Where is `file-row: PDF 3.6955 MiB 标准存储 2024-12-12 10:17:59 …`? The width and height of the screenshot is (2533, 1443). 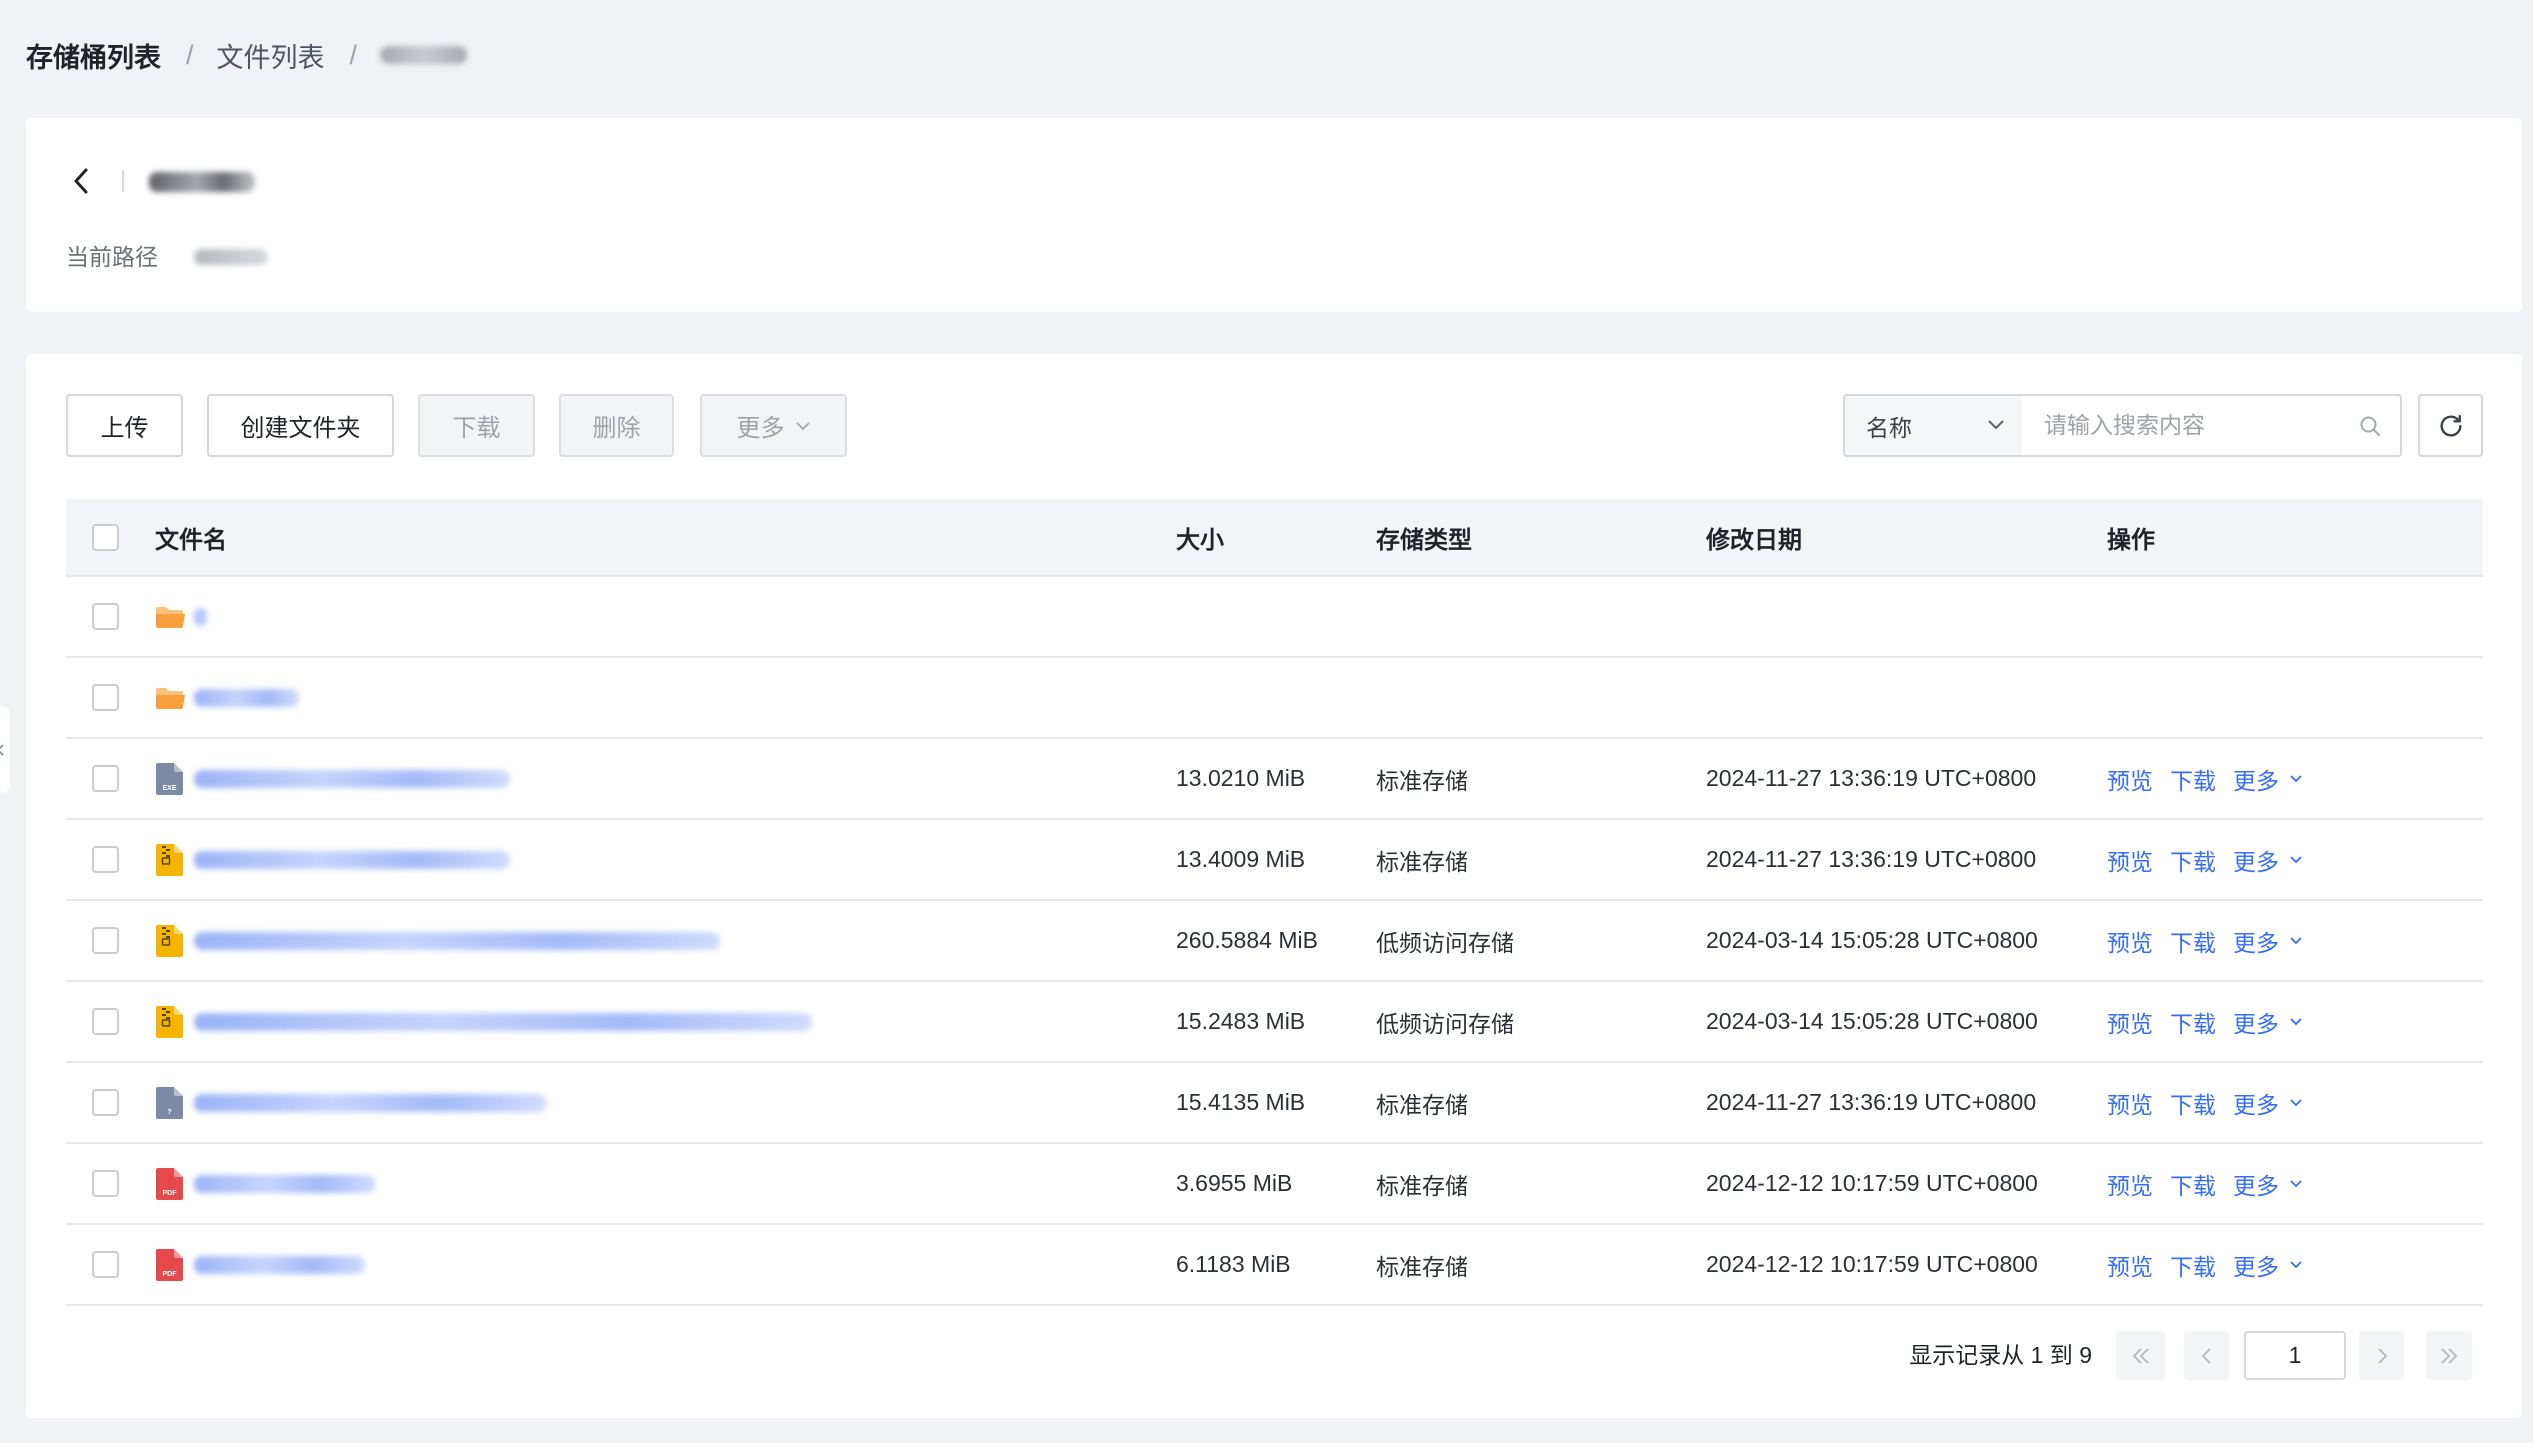
file-row: PDF 3.6955 MiB 标准存储 2024-12-12 10:17:59 … is located at coordinates (1274, 1184).